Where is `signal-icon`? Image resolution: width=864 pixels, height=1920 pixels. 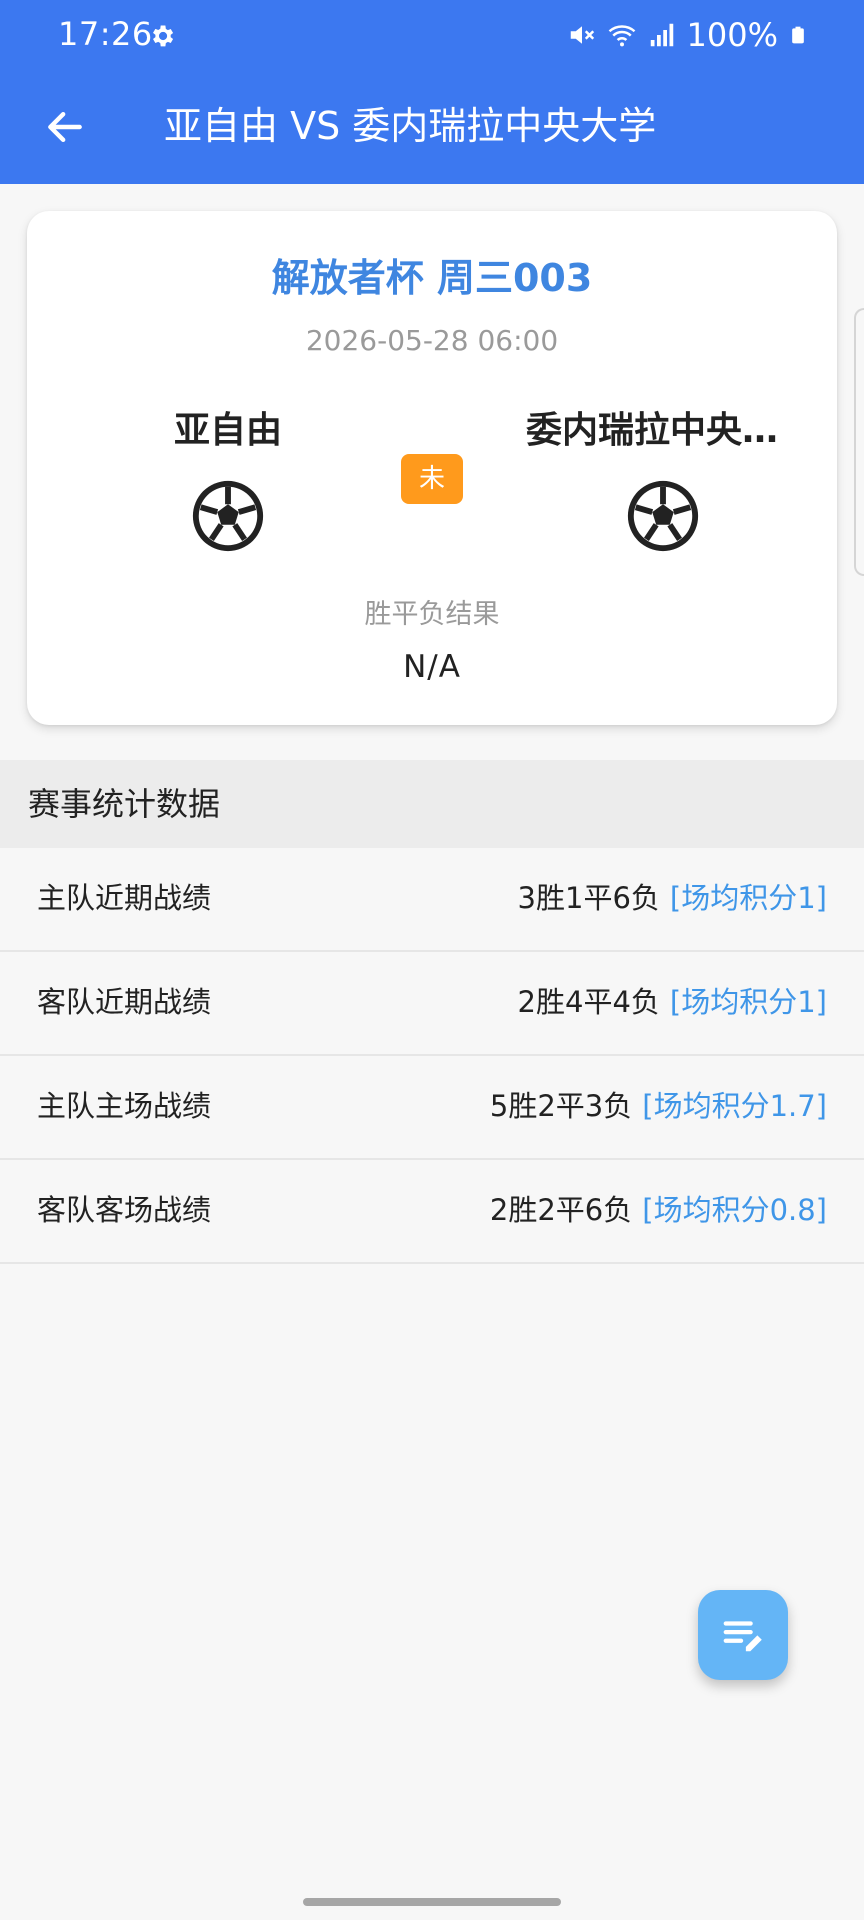
signal-icon is located at coordinates (661, 35).